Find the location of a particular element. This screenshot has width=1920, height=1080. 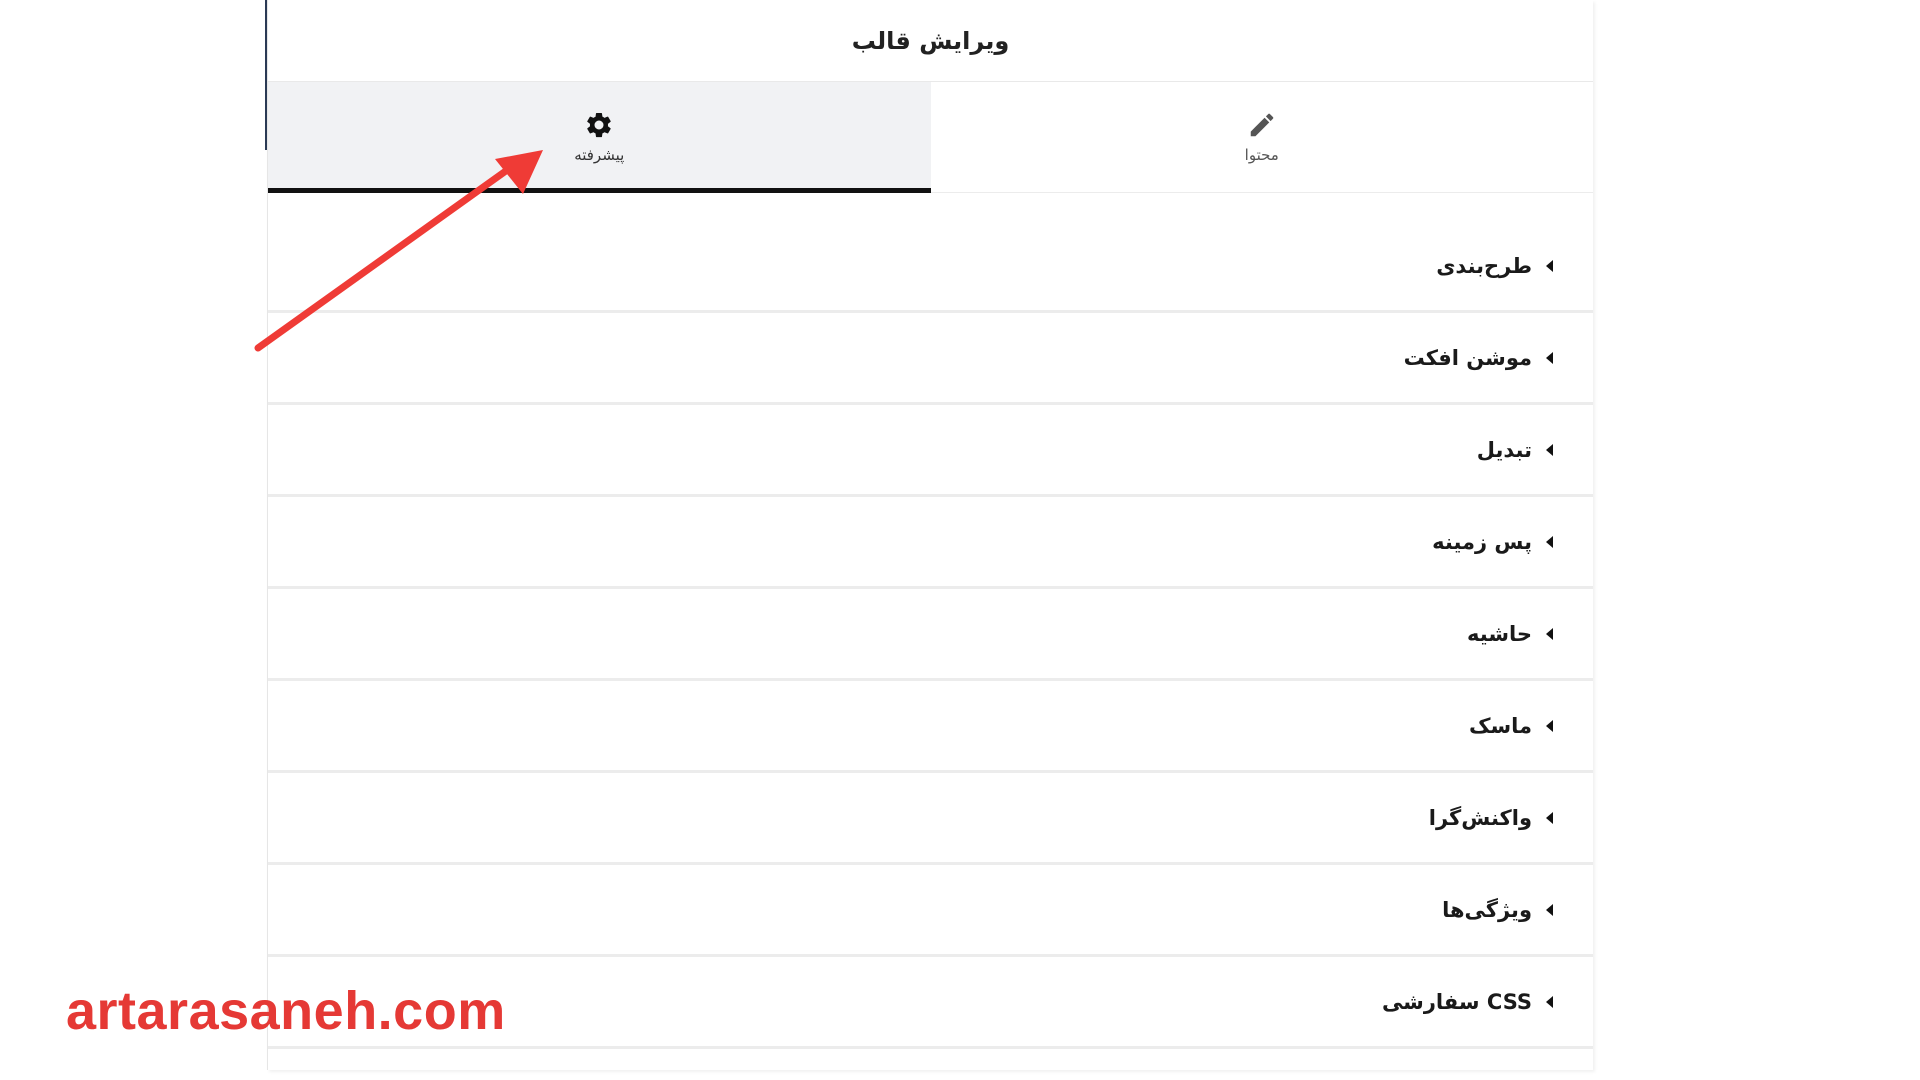

panel-title: ویرایش قالب is located at coordinates (930, 40).